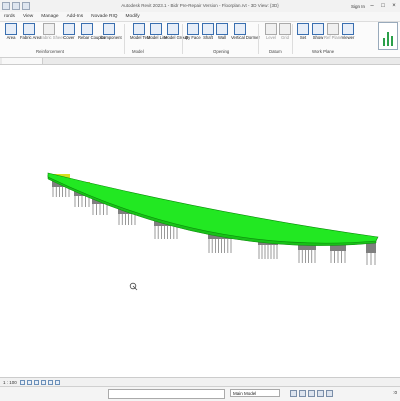 This screenshot has height=401, width=400. I want to click on bridge-deck, so click(213, 208).